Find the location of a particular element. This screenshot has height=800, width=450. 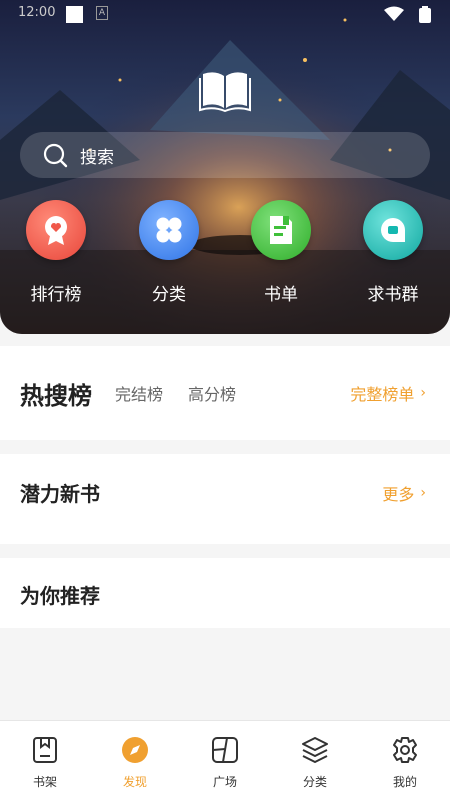

status-bar: 12:00 A is located at coordinates (225, 15).